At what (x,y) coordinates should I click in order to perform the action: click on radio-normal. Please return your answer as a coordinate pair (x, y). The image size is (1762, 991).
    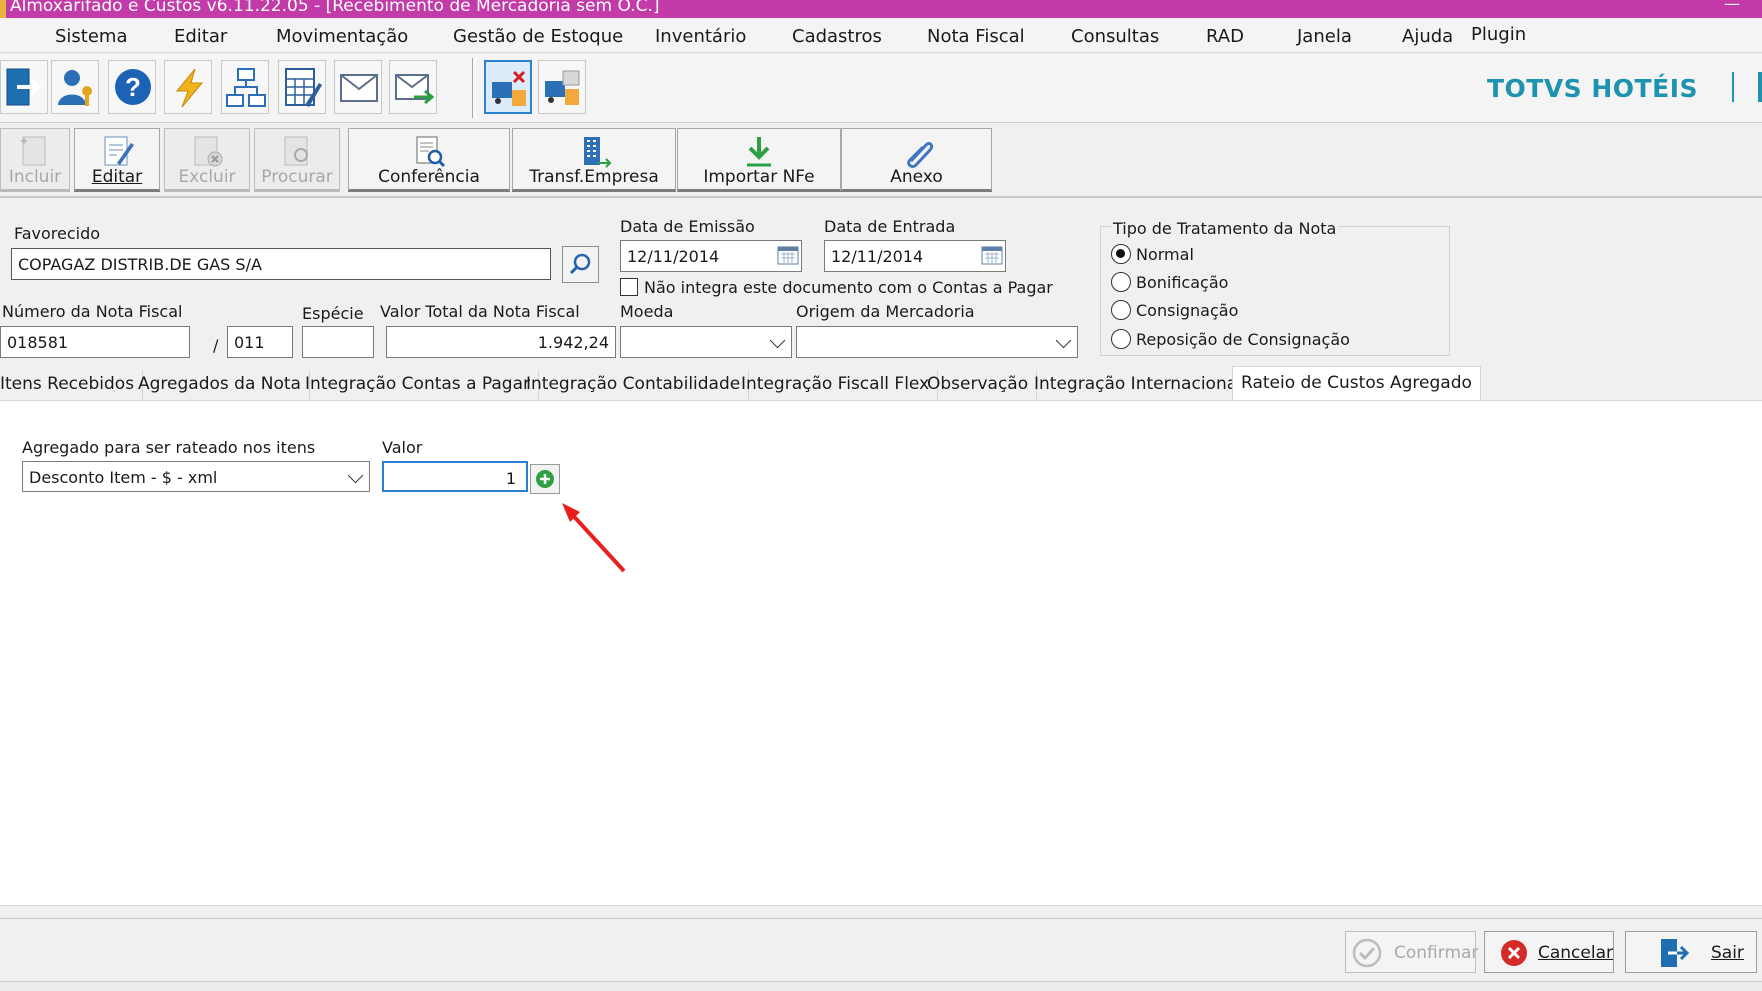
    Looking at the image, I should click on (1121, 254).